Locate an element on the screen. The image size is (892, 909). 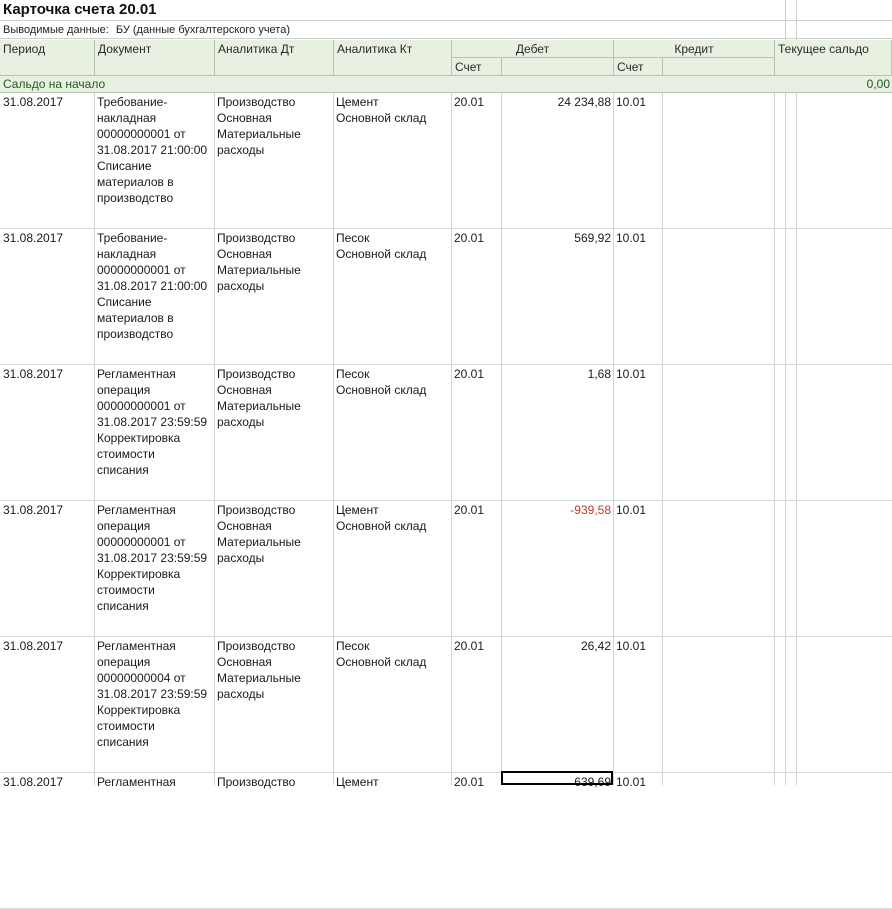
cell-document-line: списания is located at coordinates (123, 606).